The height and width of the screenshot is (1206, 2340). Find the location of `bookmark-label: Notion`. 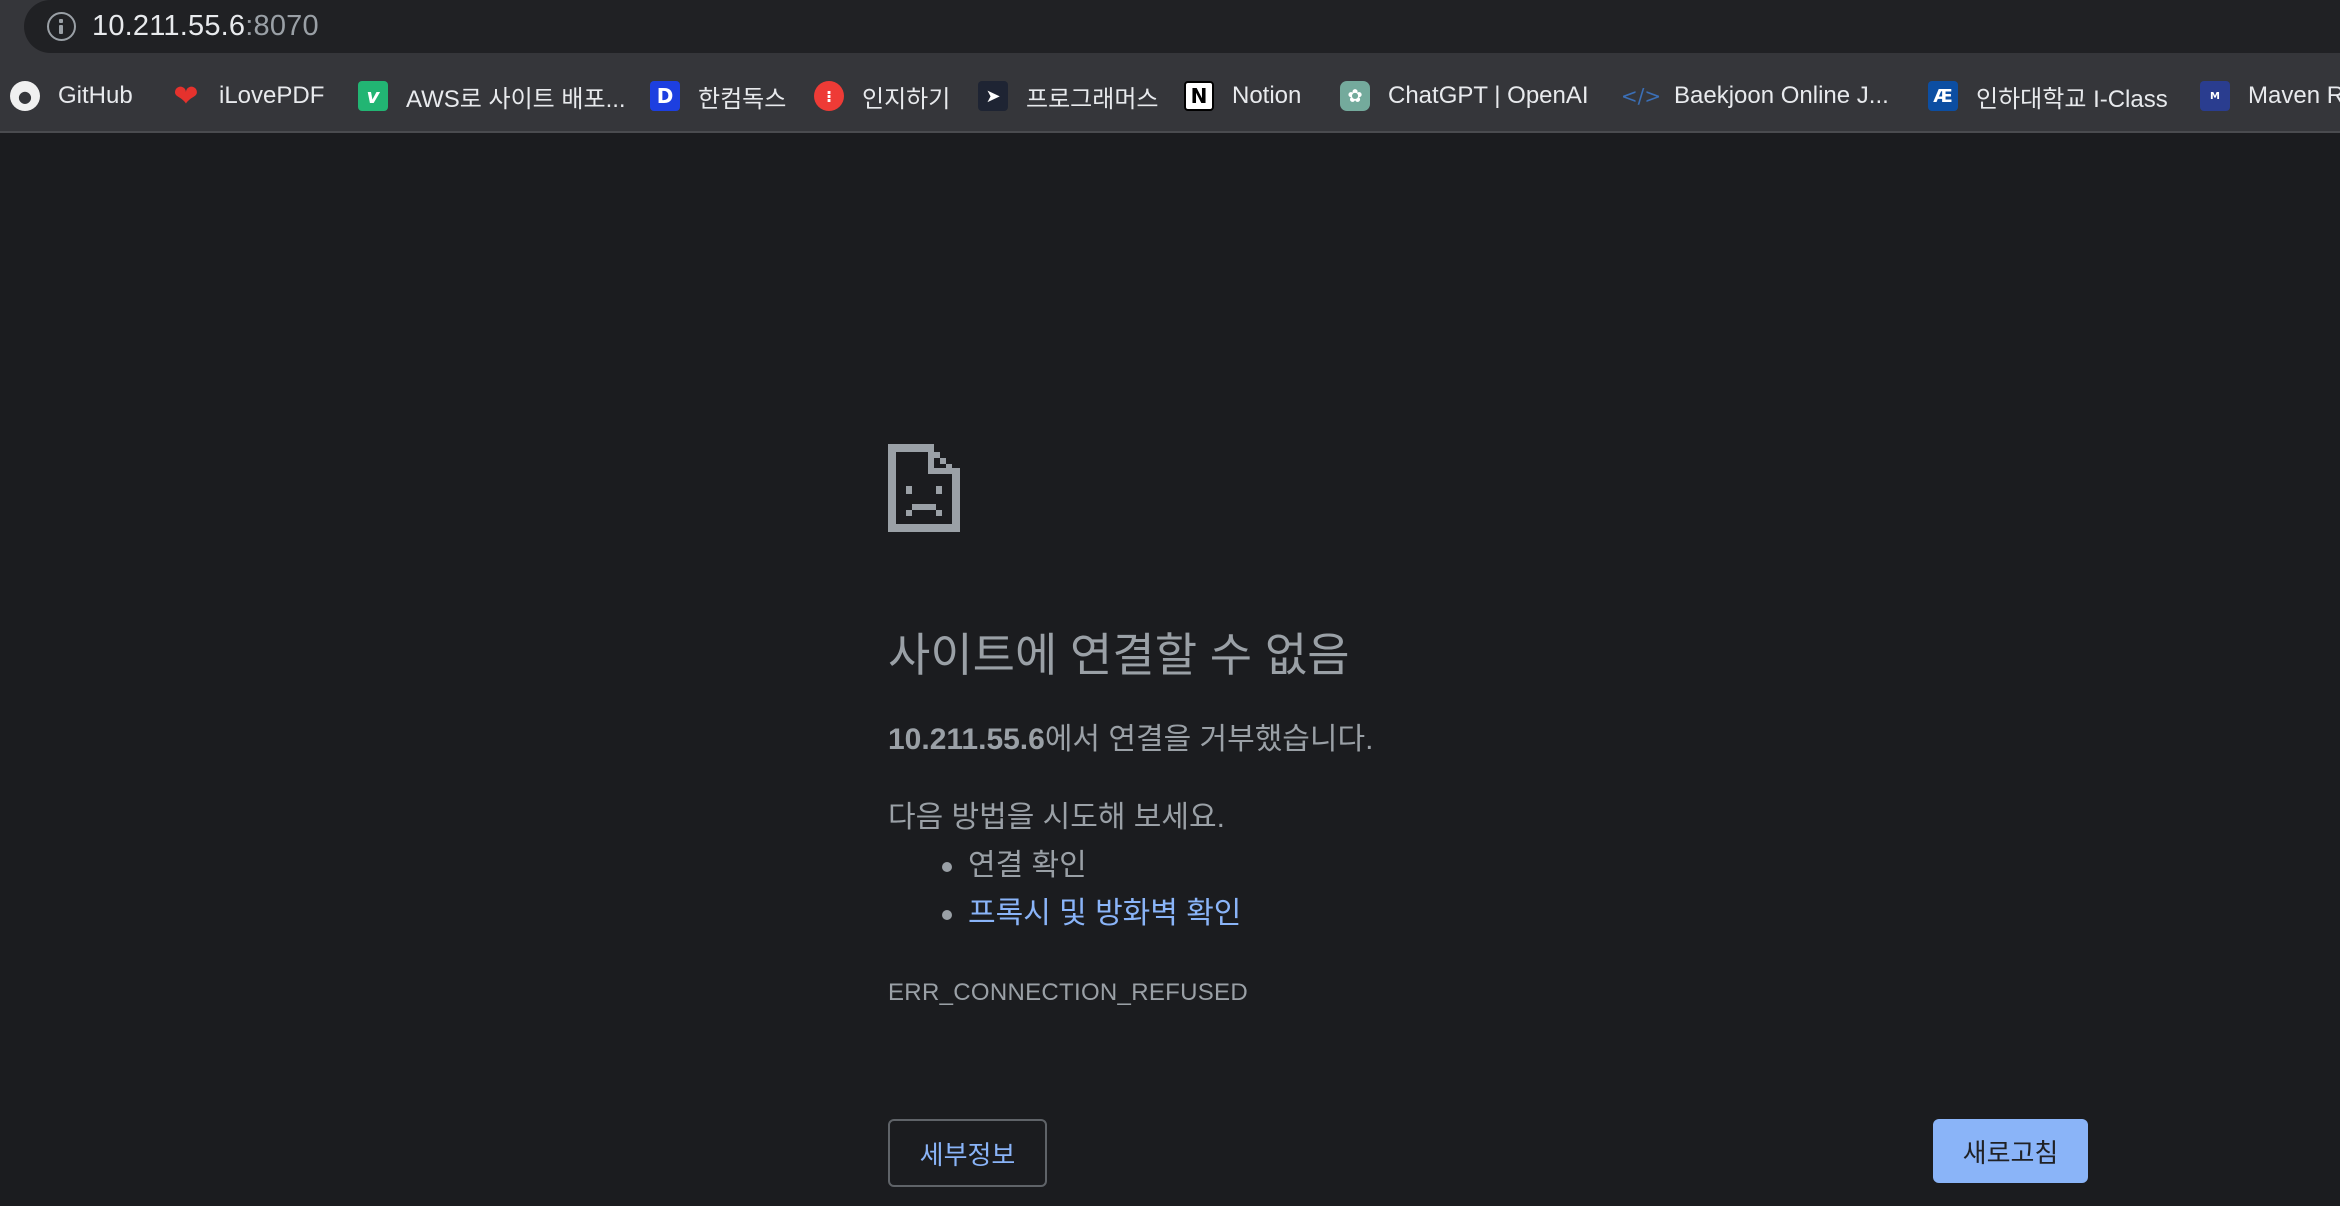

bookmark-label: Notion is located at coordinates (1267, 95).